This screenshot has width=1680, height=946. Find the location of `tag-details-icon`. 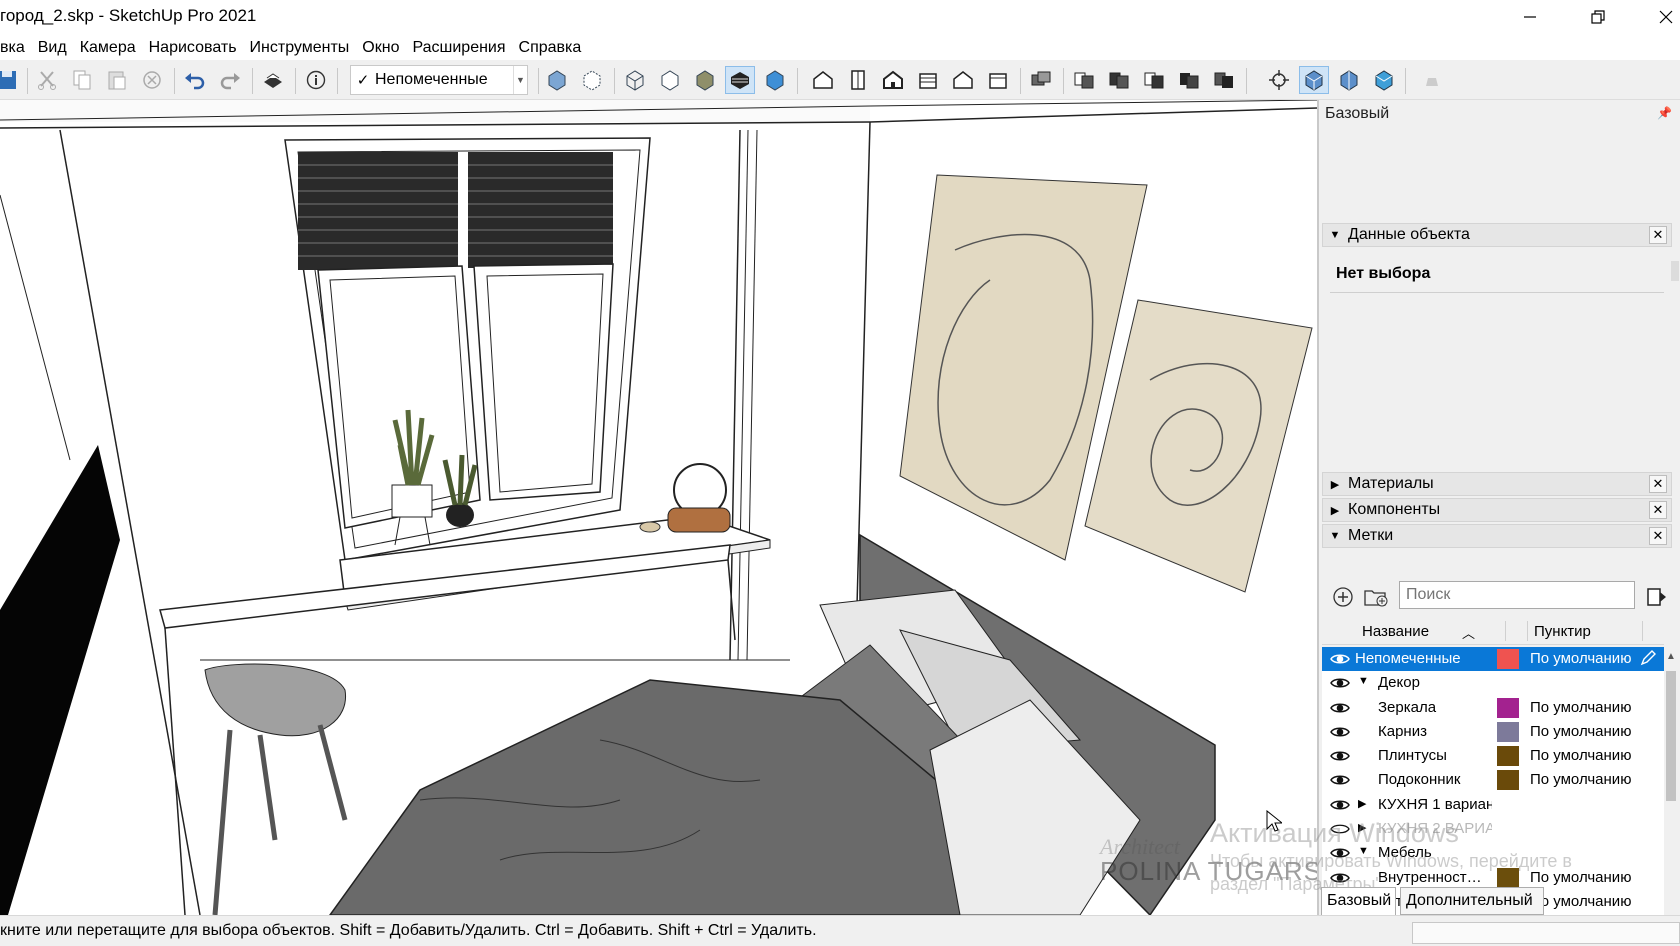

tag-details-icon is located at coordinates (1657, 597).